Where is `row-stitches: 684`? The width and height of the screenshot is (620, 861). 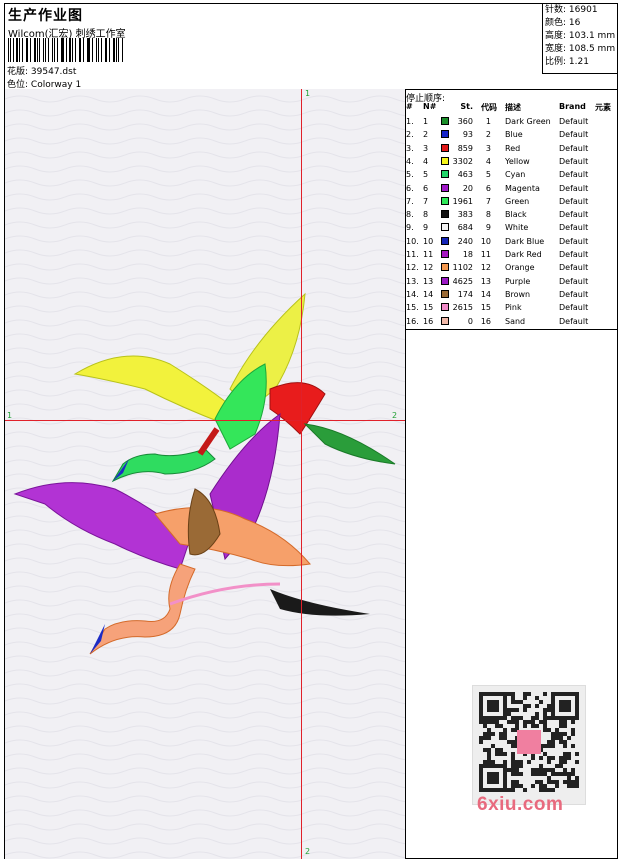
row-stitches: 684 is located at coordinates (465, 228).